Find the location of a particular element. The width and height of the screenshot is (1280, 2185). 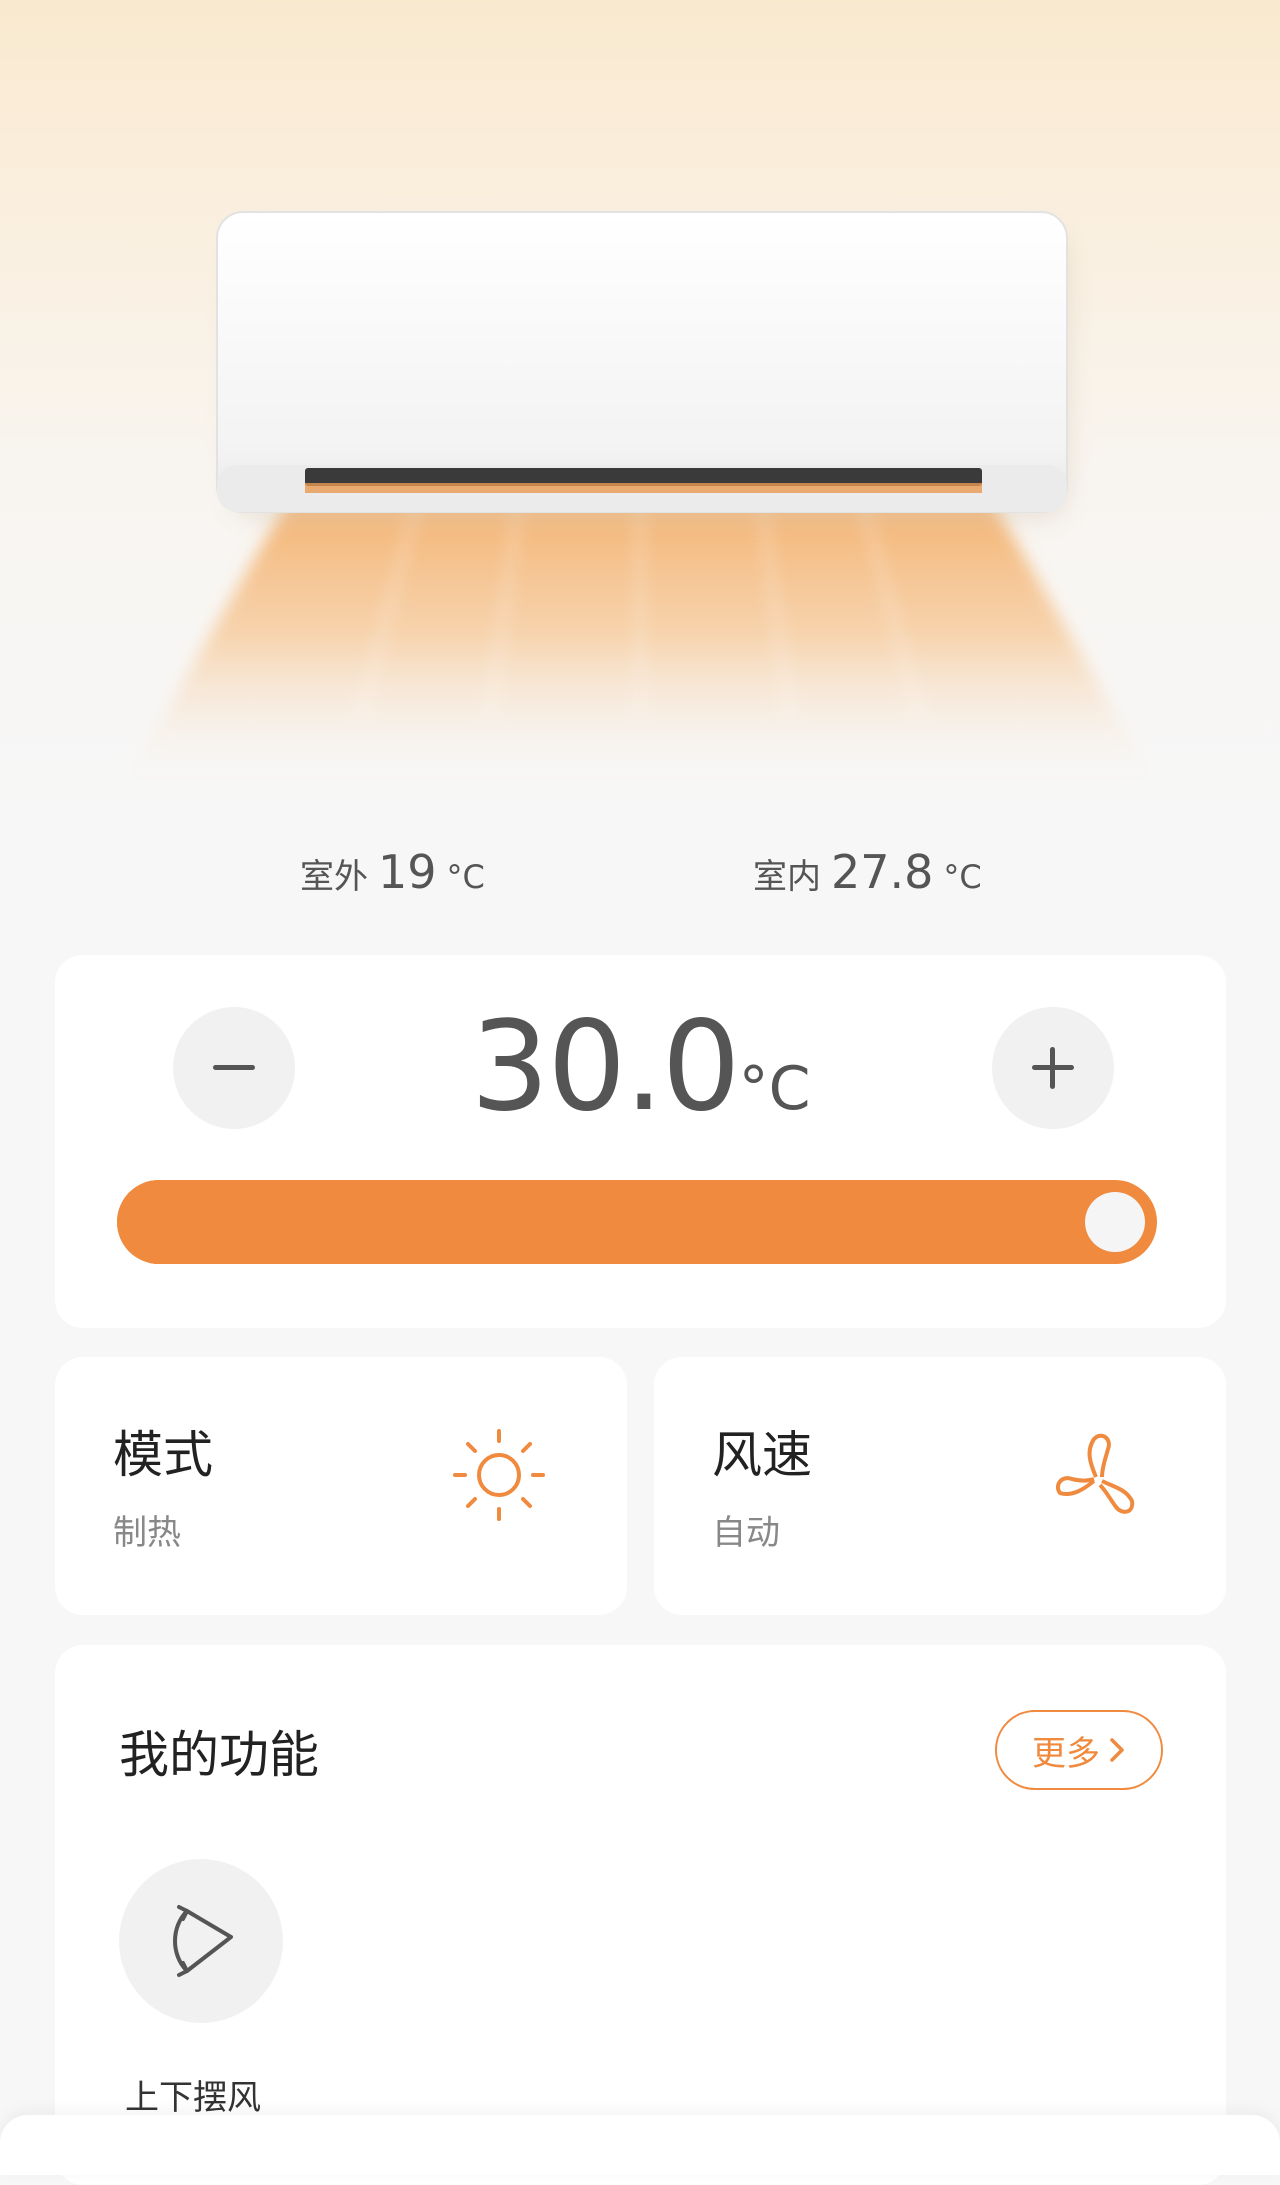

environment-readings: 室外 19 °C 室内 27.8 °C is located at coordinates (640, 875).